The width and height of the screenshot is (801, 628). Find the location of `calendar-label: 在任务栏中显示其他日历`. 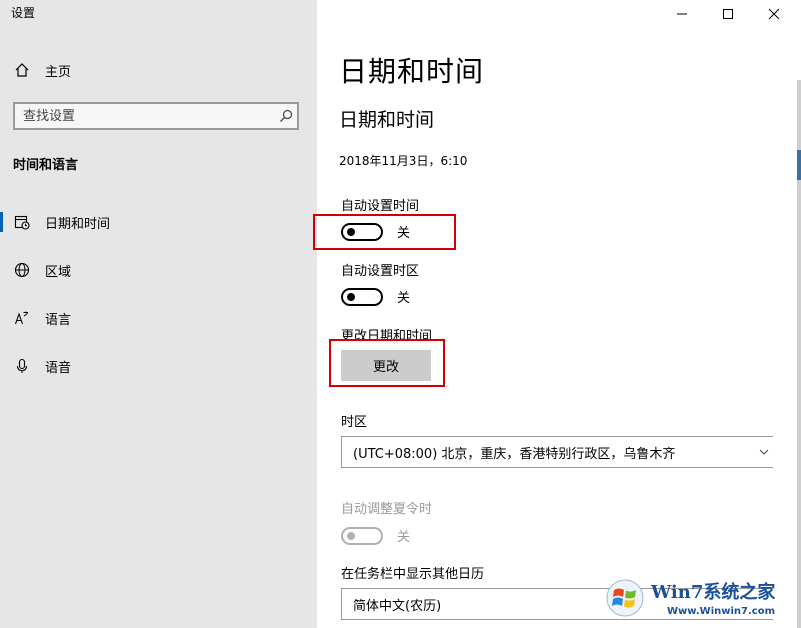

calendar-label: 在任务栏中显示其他日历 is located at coordinates (413, 574).